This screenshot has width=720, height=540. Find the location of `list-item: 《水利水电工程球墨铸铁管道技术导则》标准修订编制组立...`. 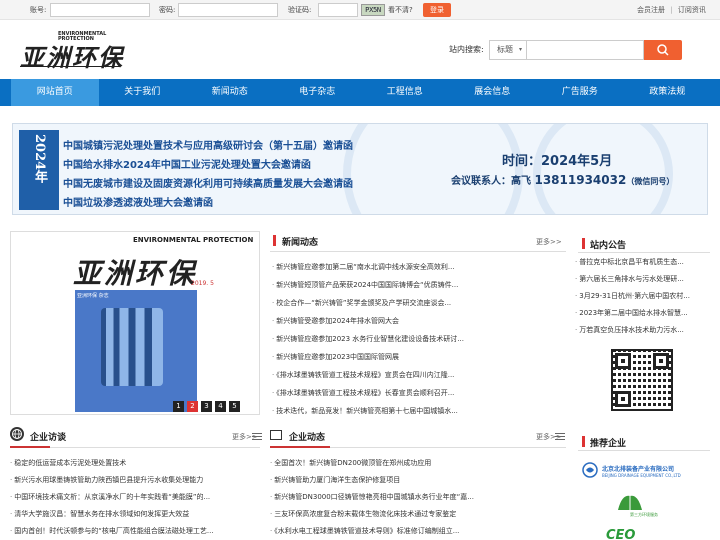

list-item: 《水利水电工程球墨铸铁管道技术导则》标准修订编制组立... is located at coordinates (418, 533).